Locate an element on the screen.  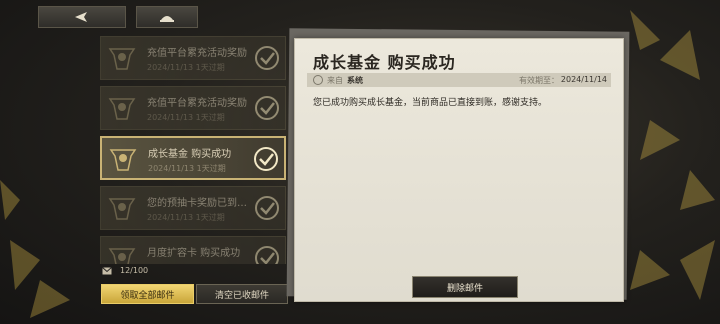
from-label: 来自 is located at coordinates (335, 80).